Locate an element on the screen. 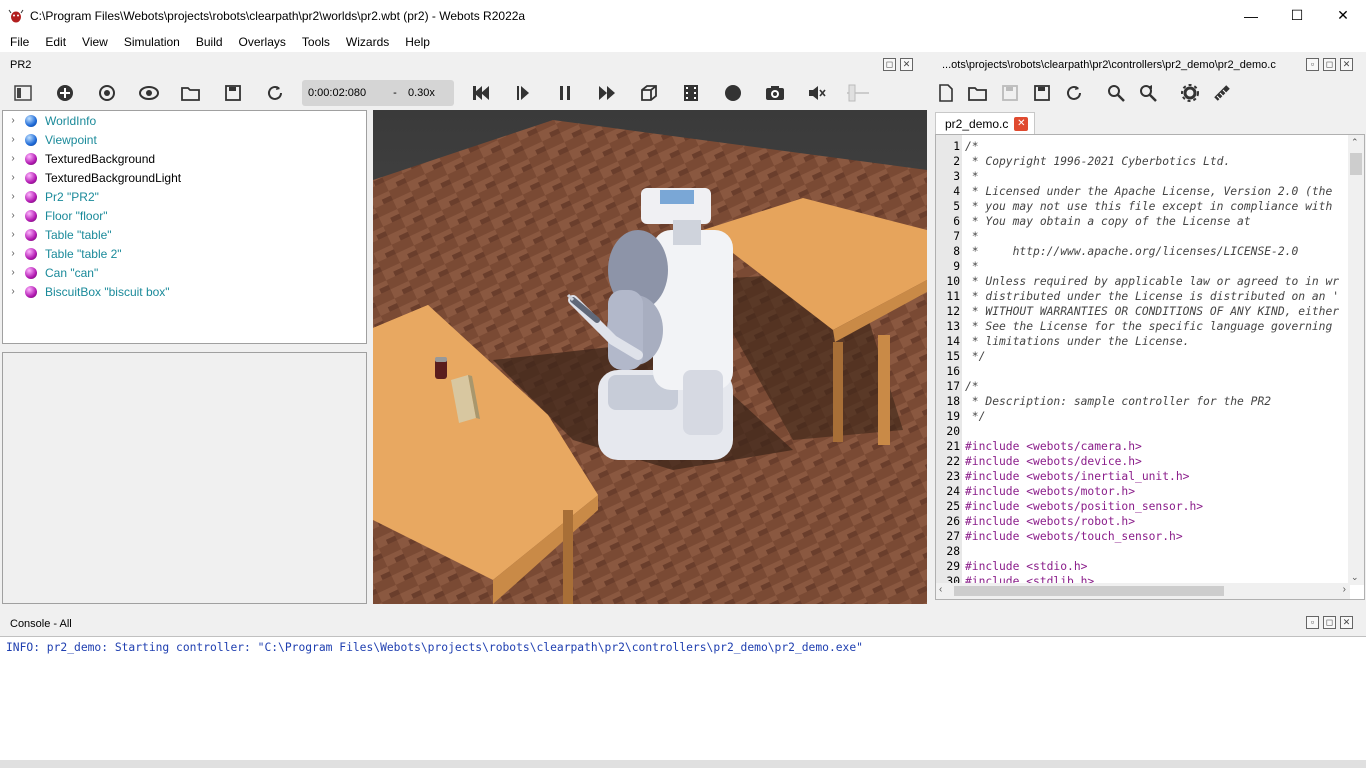 This screenshot has width=1366, height=768. find-icon is located at coordinates (1116, 93).